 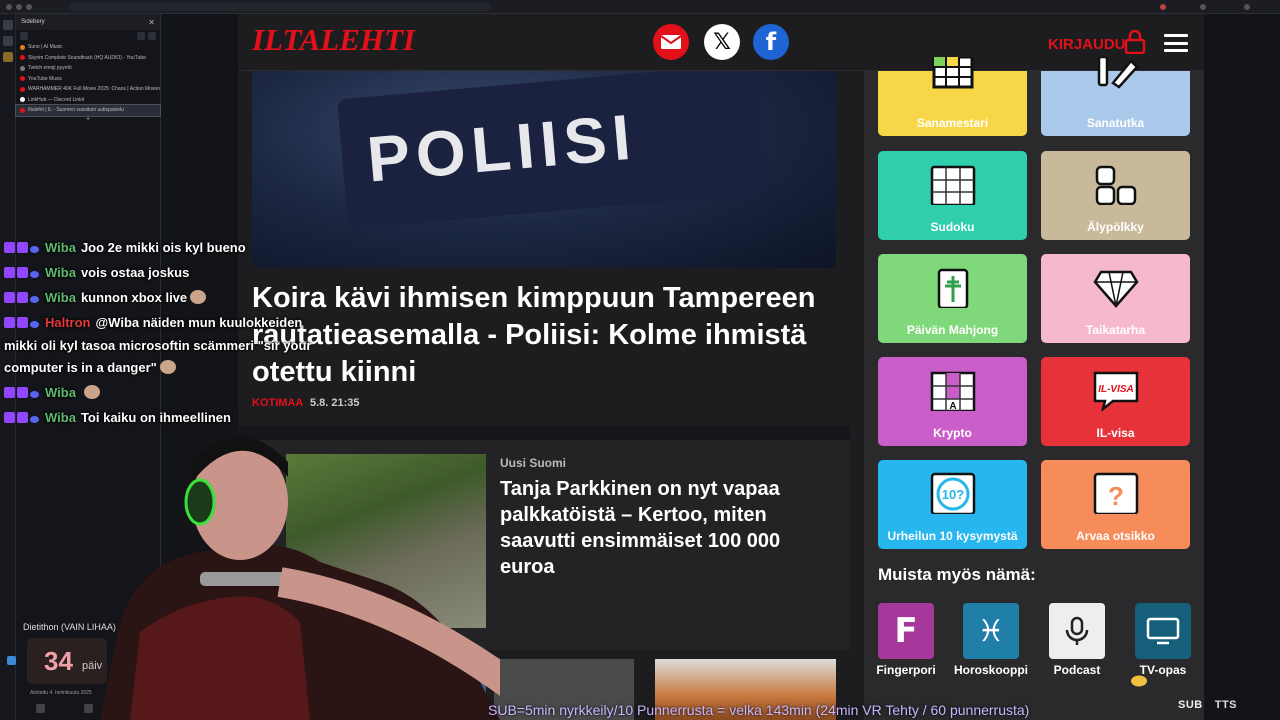 I want to click on add-icon, so click(x=88, y=708).